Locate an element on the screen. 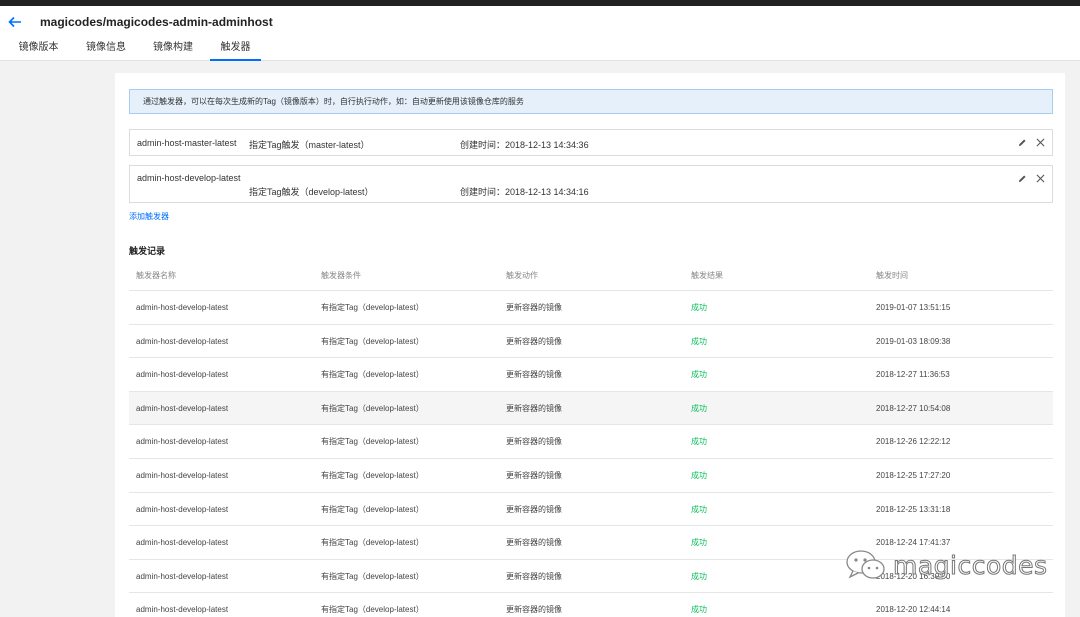 Image resolution: width=1080 pixels, height=617 pixels. trigger-condition: 指定Tag触发（develop-latest） is located at coordinates (311, 192).